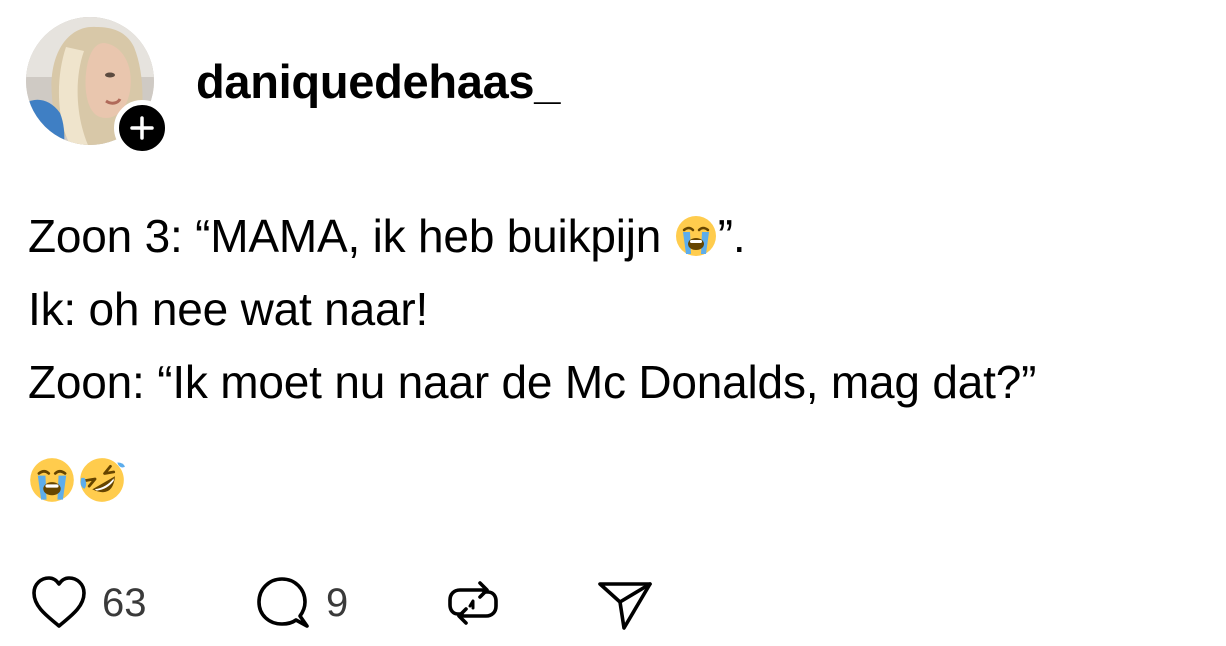 The width and height of the screenshot is (1226, 646). What do you see at coordinates (337, 603) in the screenshot?
I see `reply-count: 9` at bounding box center [337, 603].